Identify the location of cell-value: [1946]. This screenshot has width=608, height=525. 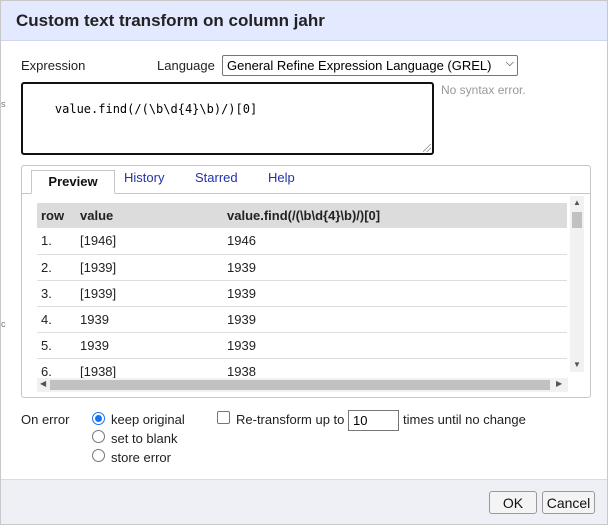
(149, 241).